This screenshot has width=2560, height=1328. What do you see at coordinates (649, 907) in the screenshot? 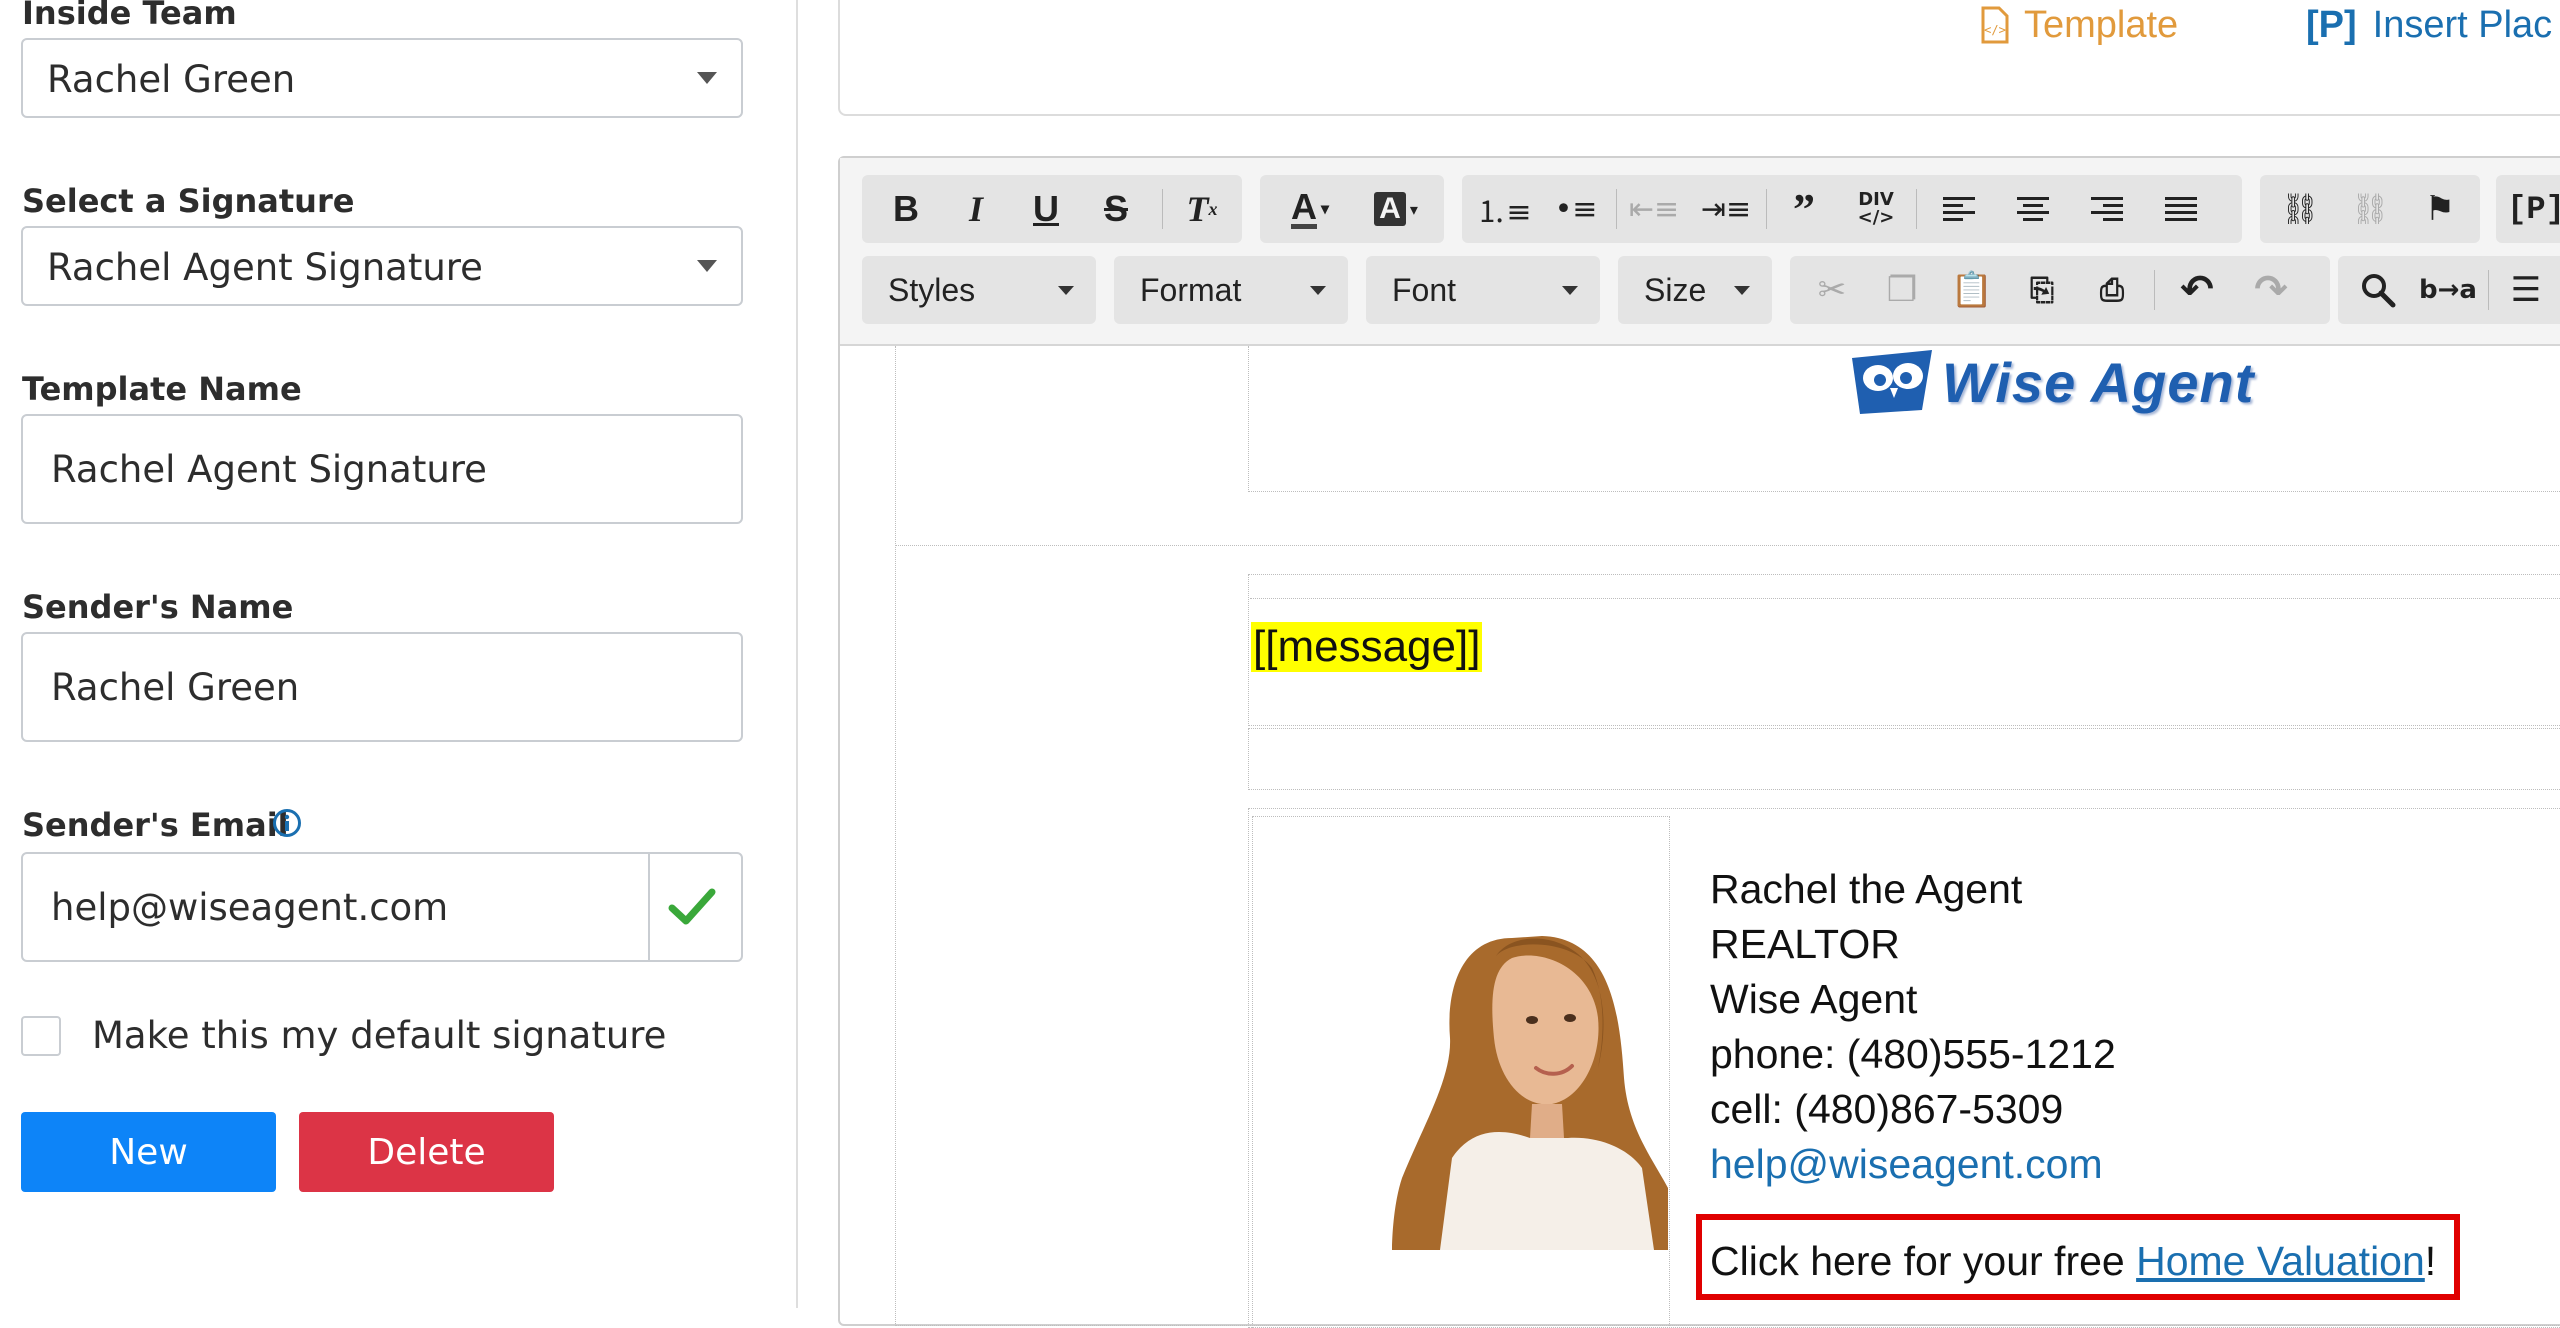
I see `input-divider` at bounding box center [649, 907].